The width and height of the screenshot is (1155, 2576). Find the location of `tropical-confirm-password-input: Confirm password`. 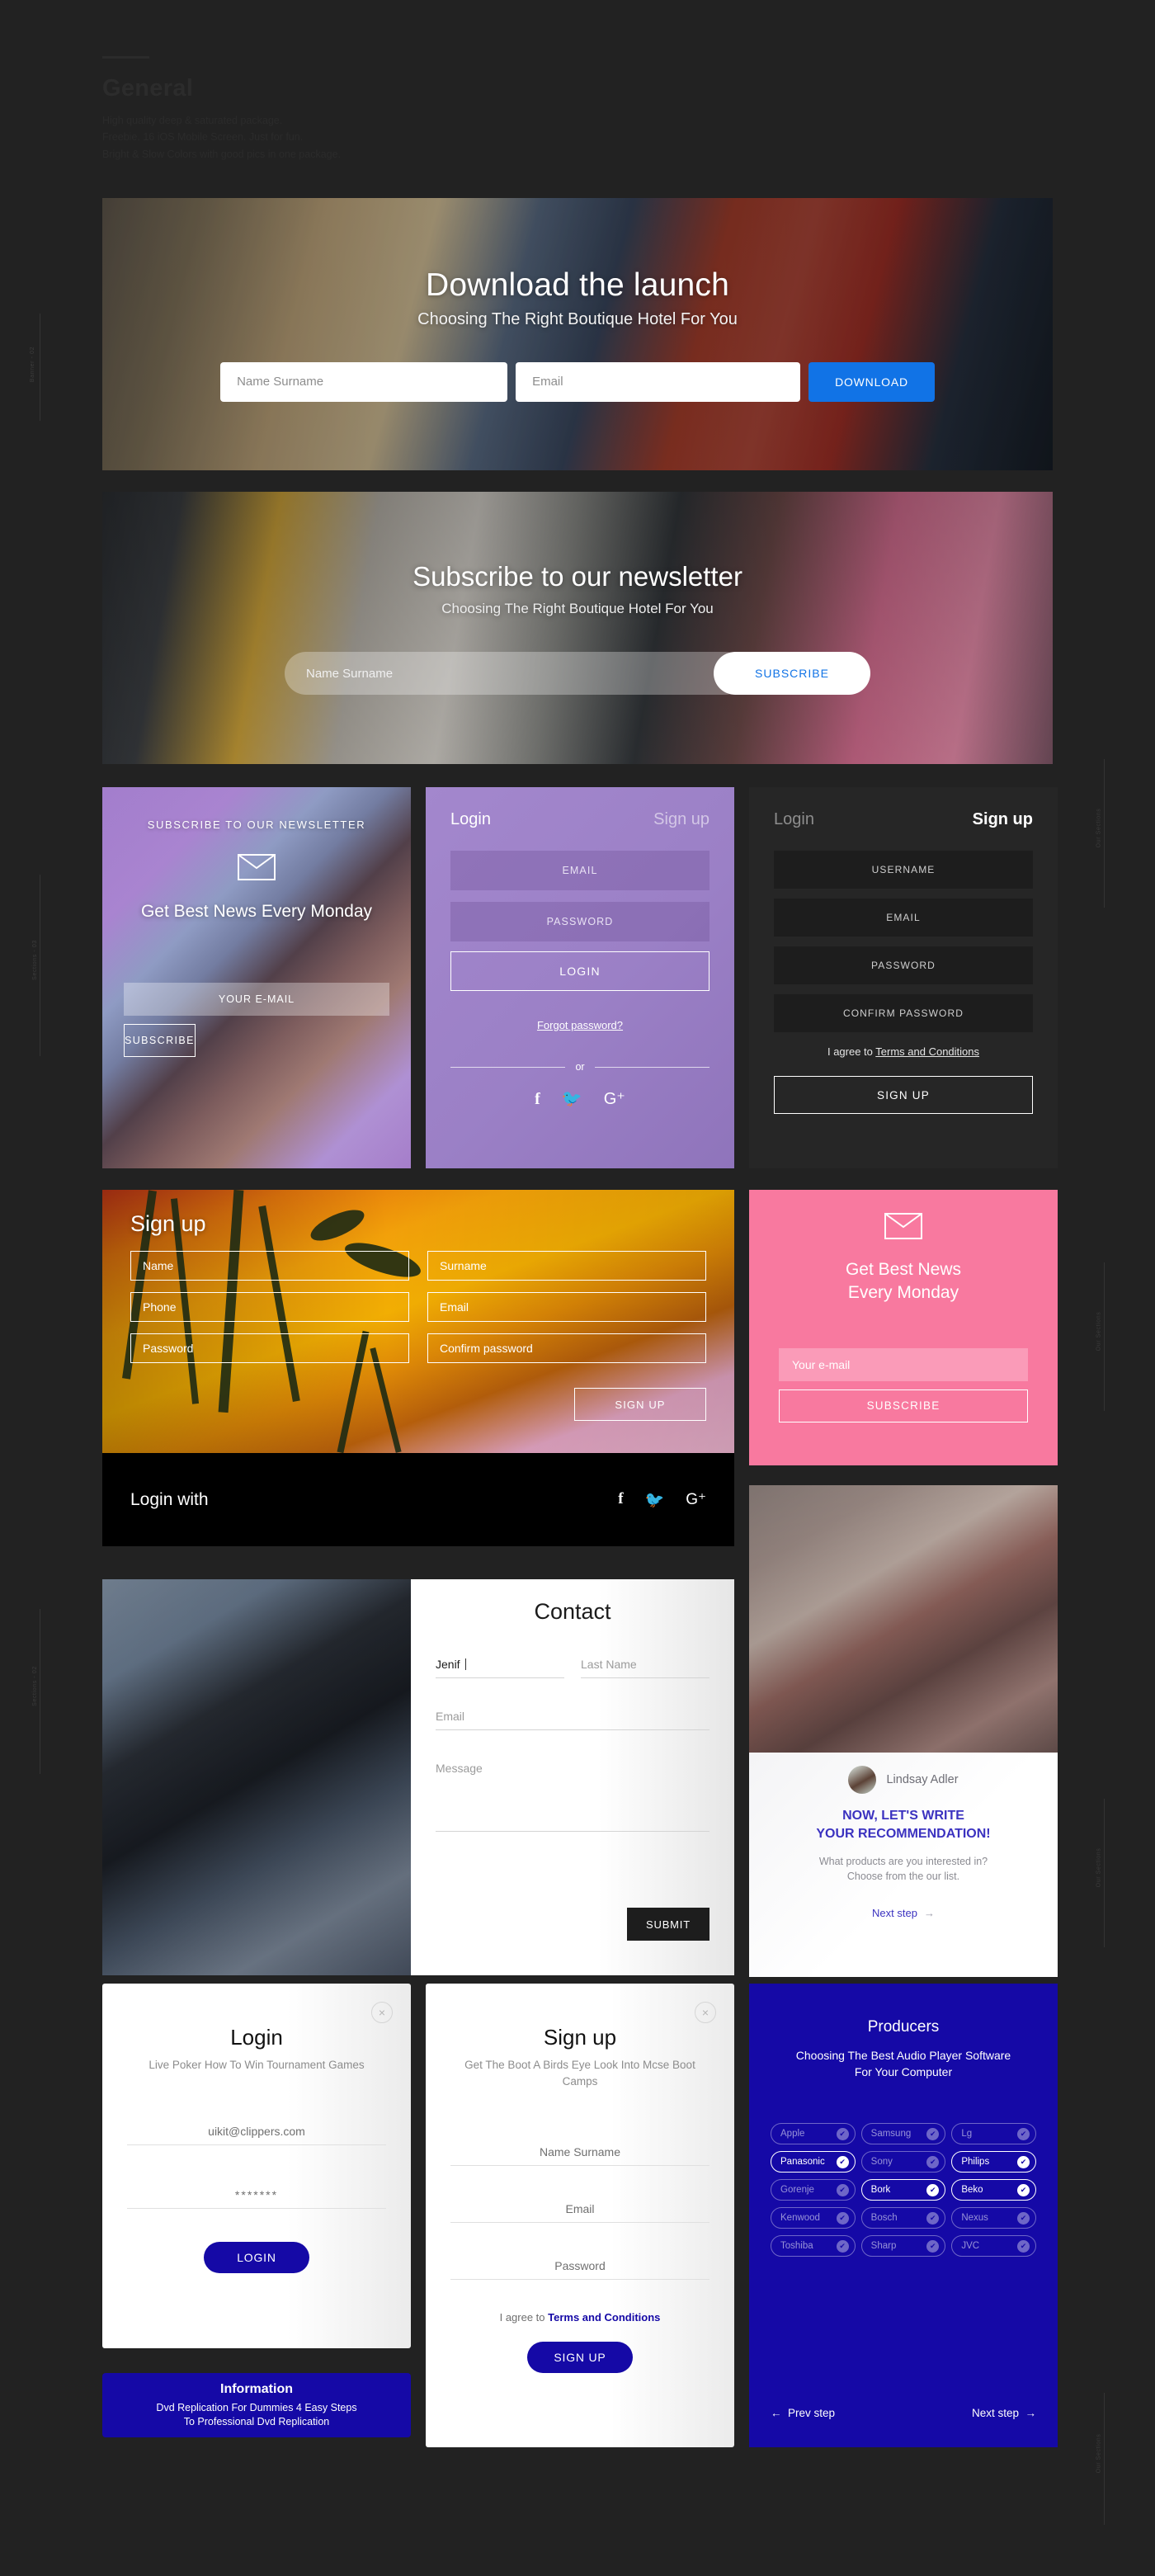

tropical-confirm-password-input: Confirm password is located at coordinates (566, 1348).